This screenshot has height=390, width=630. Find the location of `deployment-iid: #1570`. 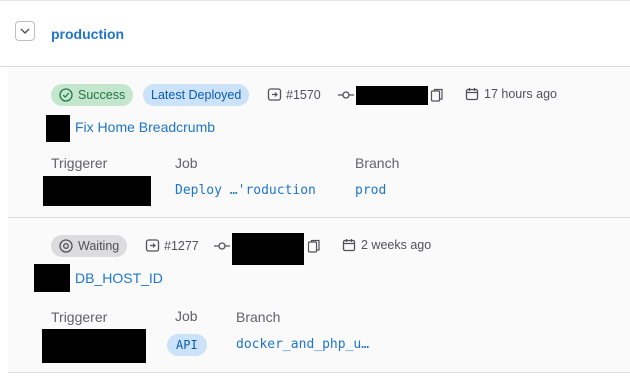

deployment-iid: #1570 is located at coordinates (294, 94).